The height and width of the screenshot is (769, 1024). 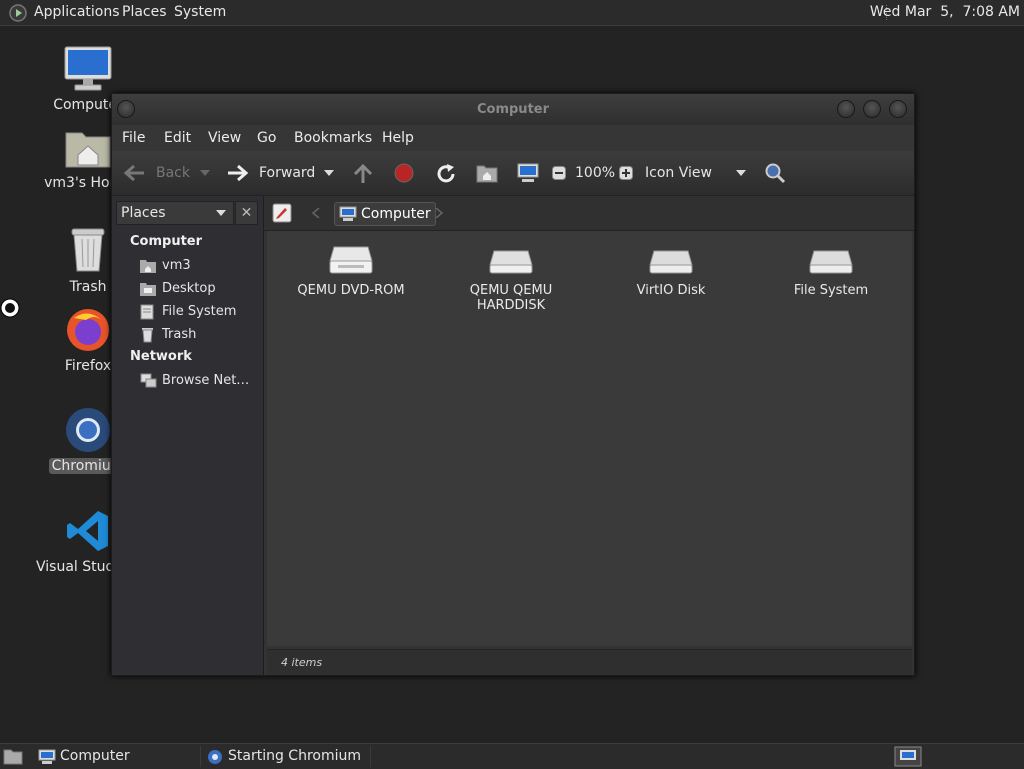 I want to click on firefox-icon, so click(x=88, y=330).